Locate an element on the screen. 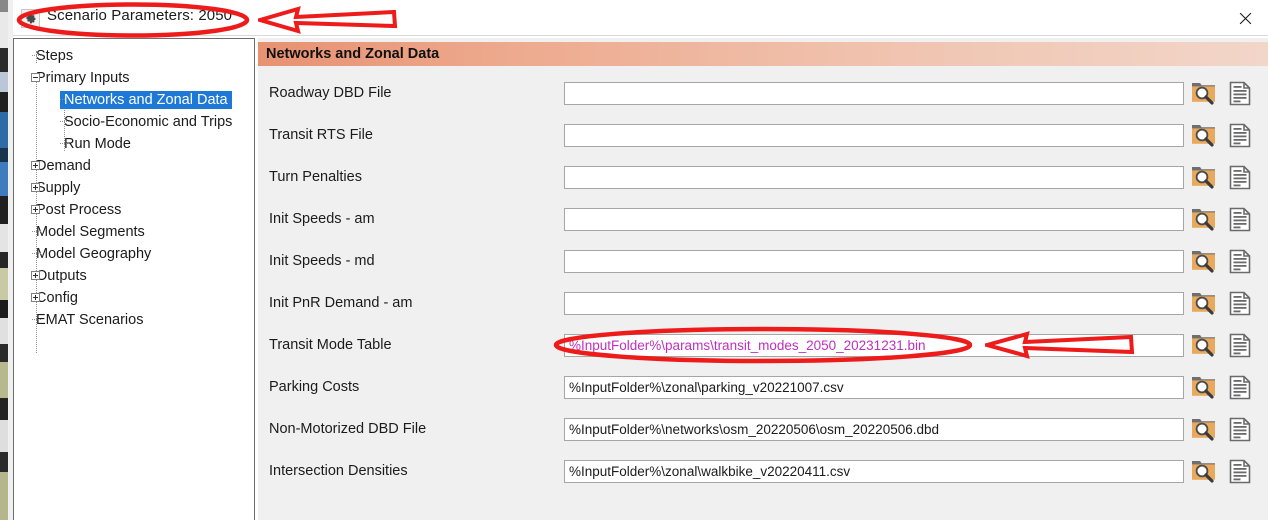  close-icon is located at coordinates (1245, 18).